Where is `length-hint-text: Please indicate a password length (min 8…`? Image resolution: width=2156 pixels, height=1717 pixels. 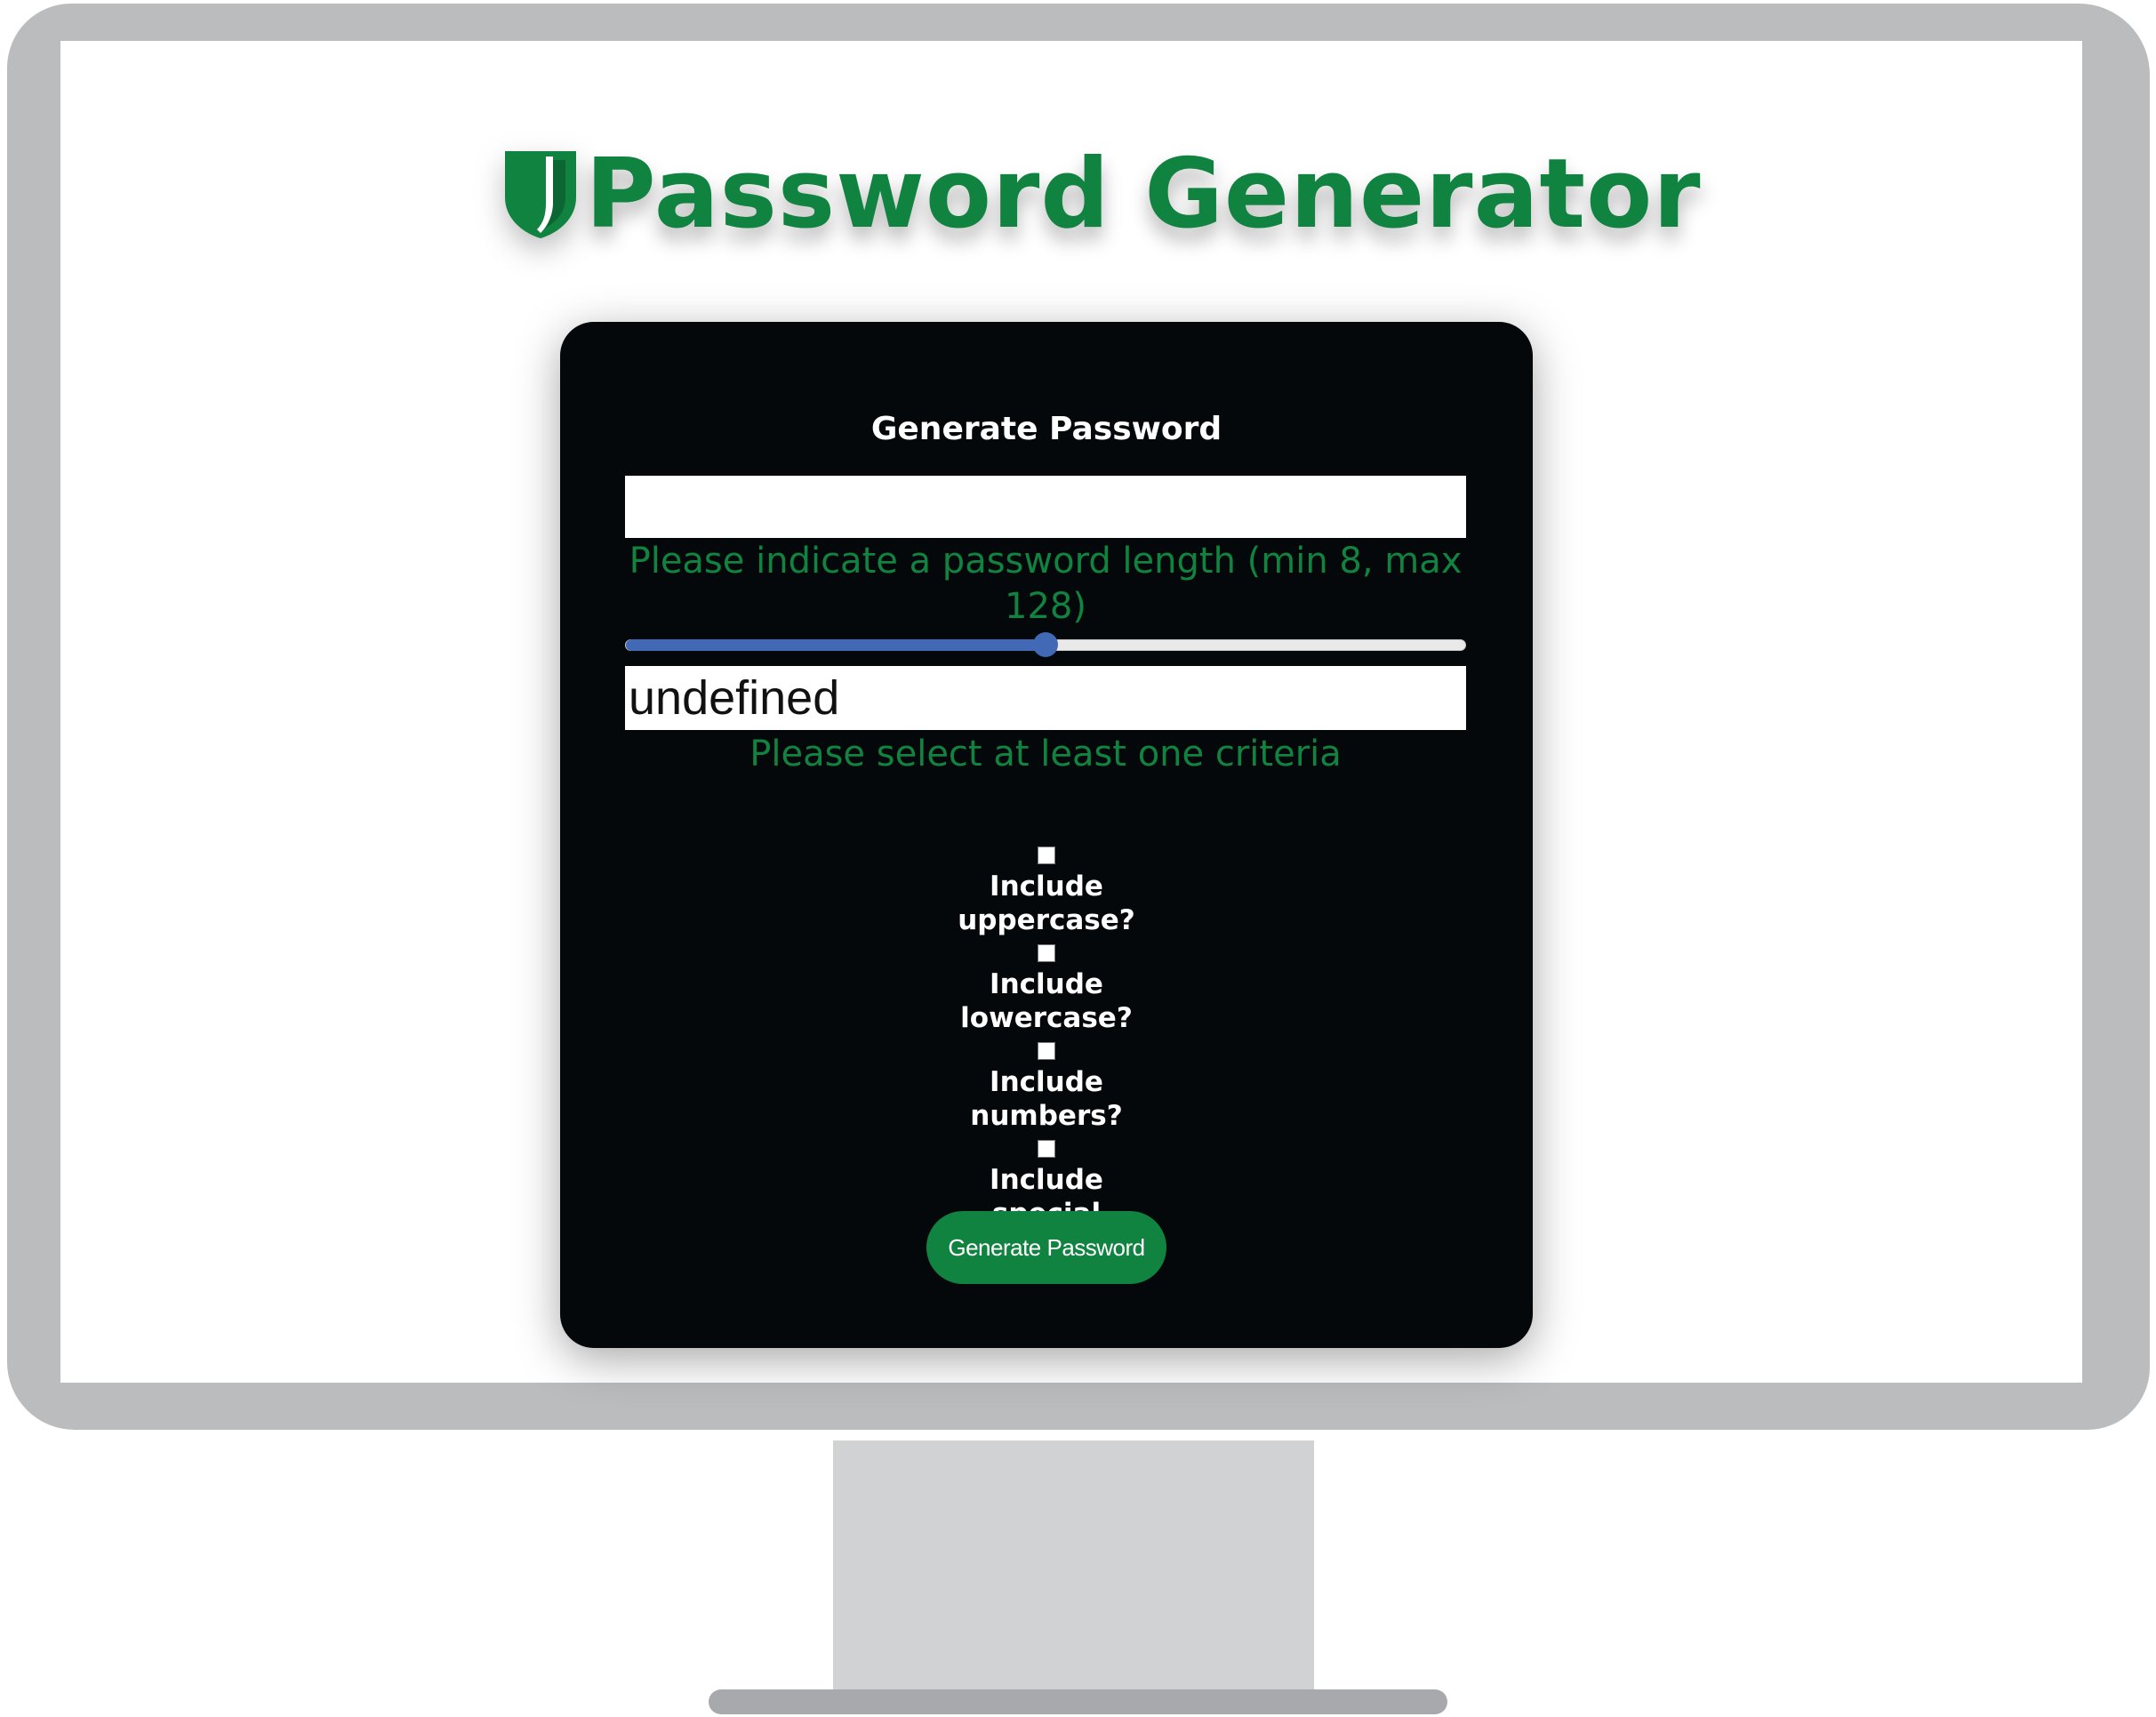 length-hint-text: Please indicate a password length (min 8… is located at coordinates (1046, 584).